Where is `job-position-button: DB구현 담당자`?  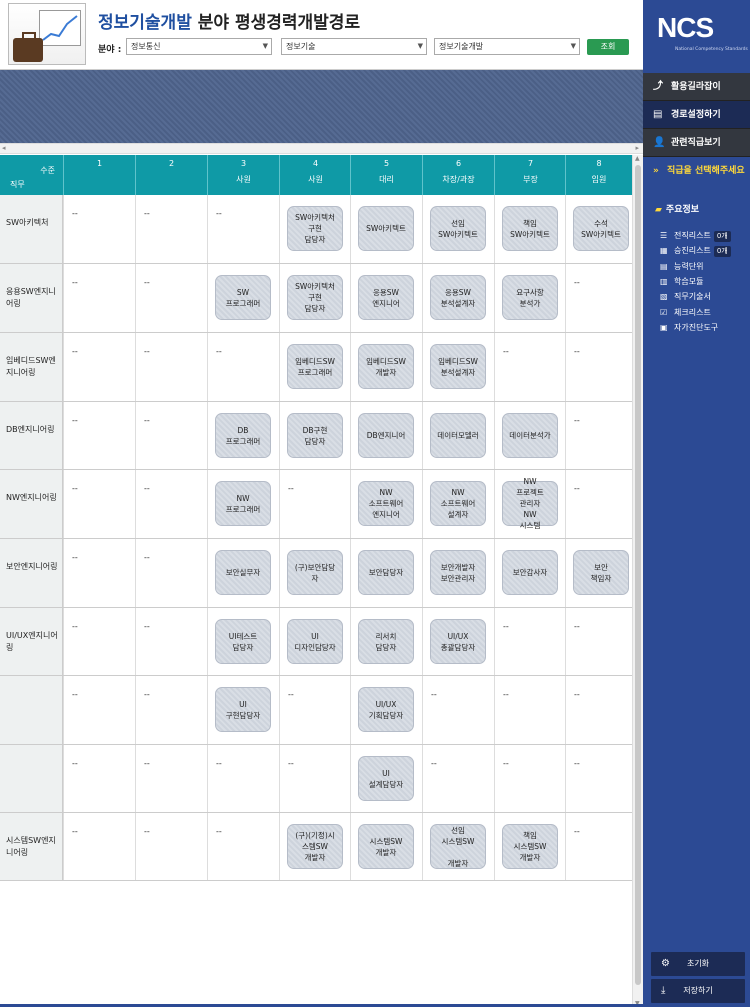
job-position-button: DB구현 담당자 is located at coordinates (315, 435).